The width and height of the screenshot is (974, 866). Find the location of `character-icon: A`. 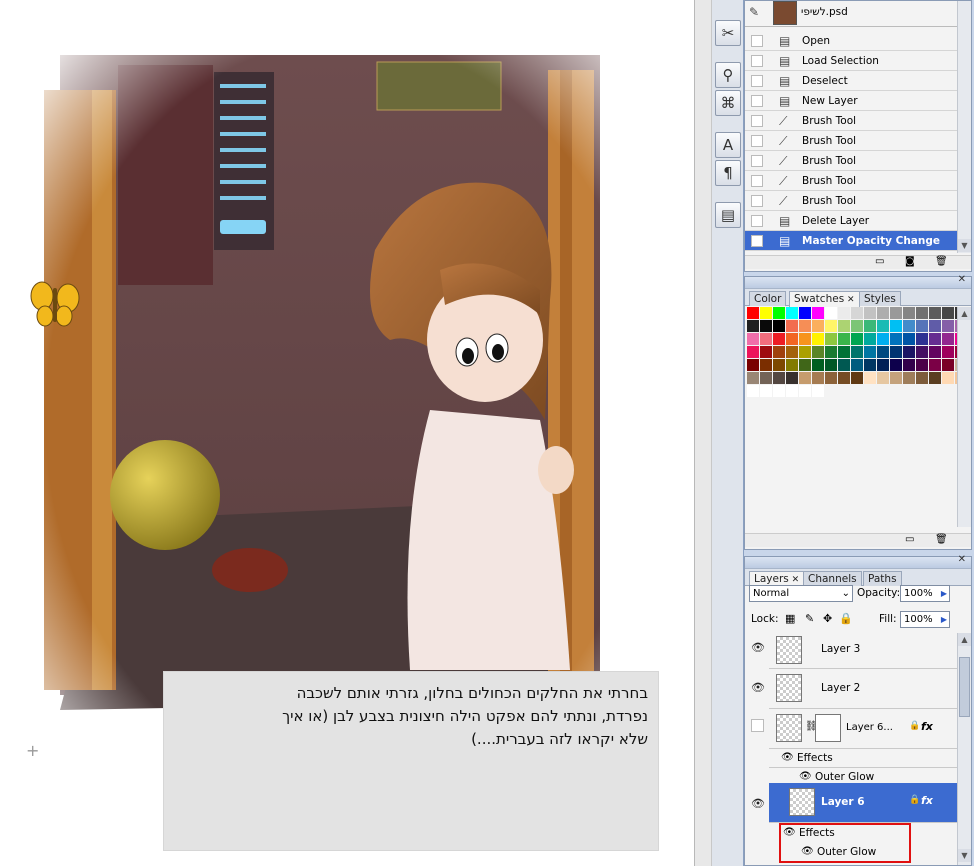

character-icon: A is located at coordinates (728, 145).